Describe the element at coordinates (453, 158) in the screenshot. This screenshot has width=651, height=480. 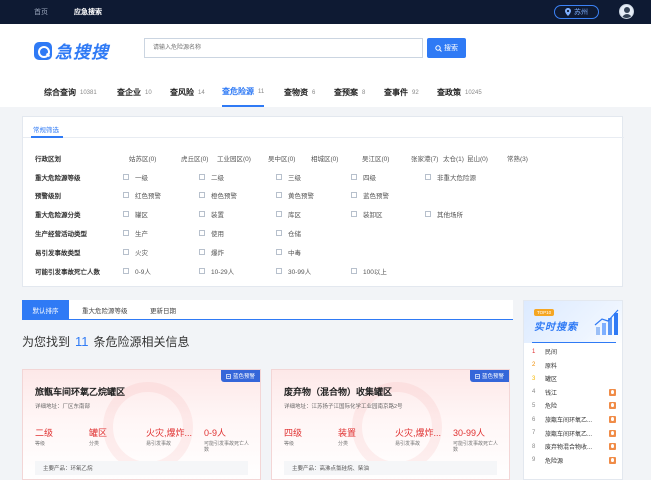
I see `filter-region-option: 太仓(1)` at that location.